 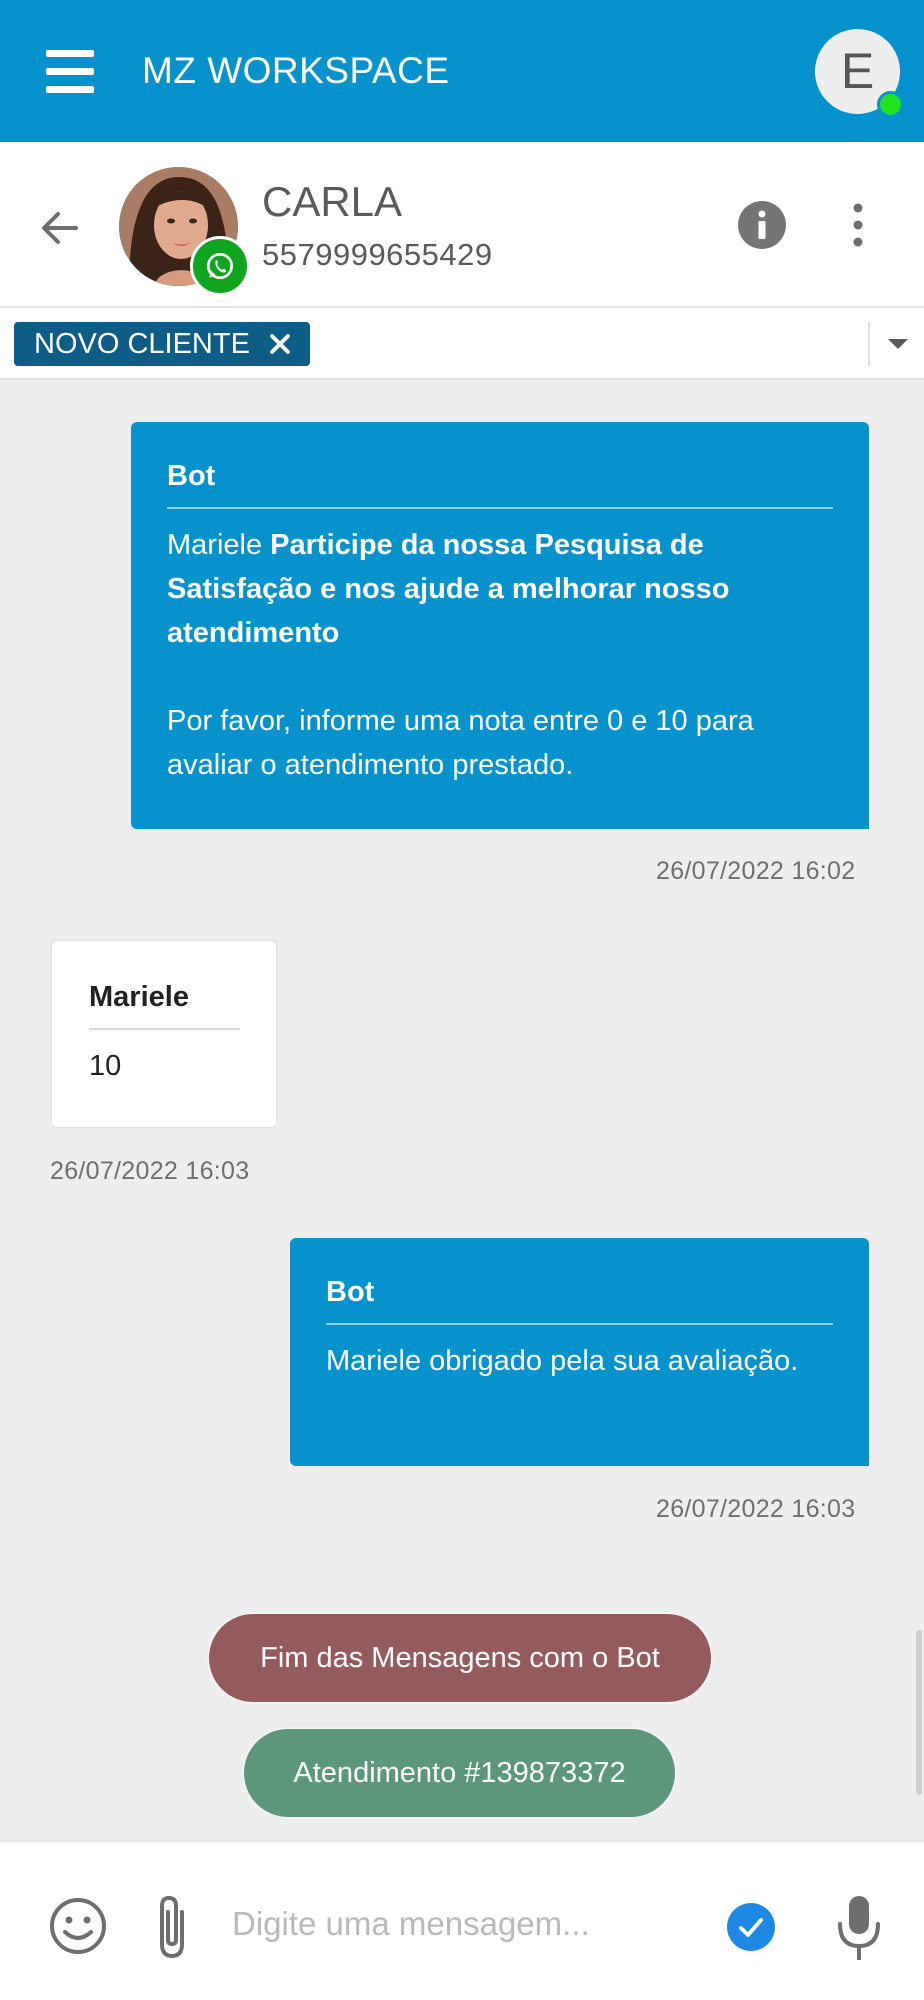 I want to click on online-status-dot, so click(x=890, y=104).